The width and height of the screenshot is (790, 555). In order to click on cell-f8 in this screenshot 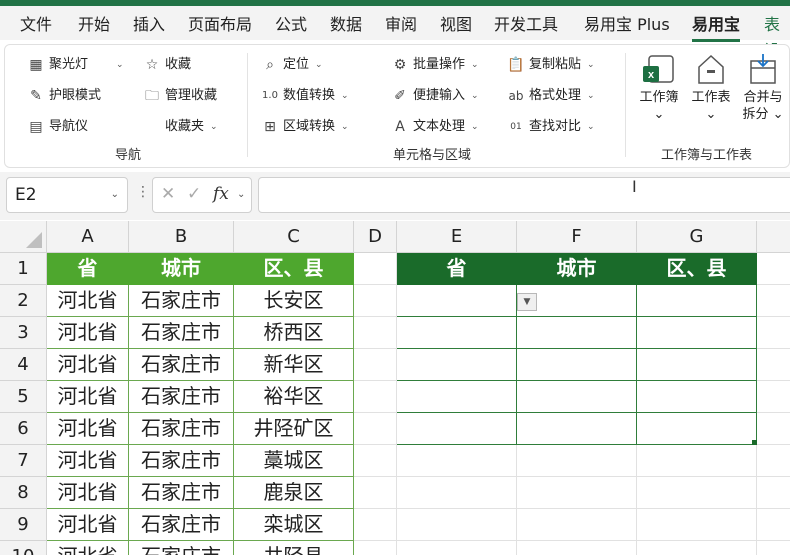, I will do `click(577, 493)`.